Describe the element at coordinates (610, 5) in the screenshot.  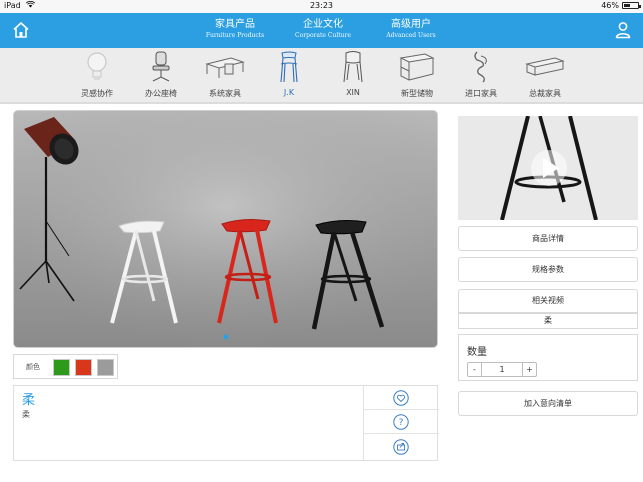
I see `battery-percent: 46%` at that location.